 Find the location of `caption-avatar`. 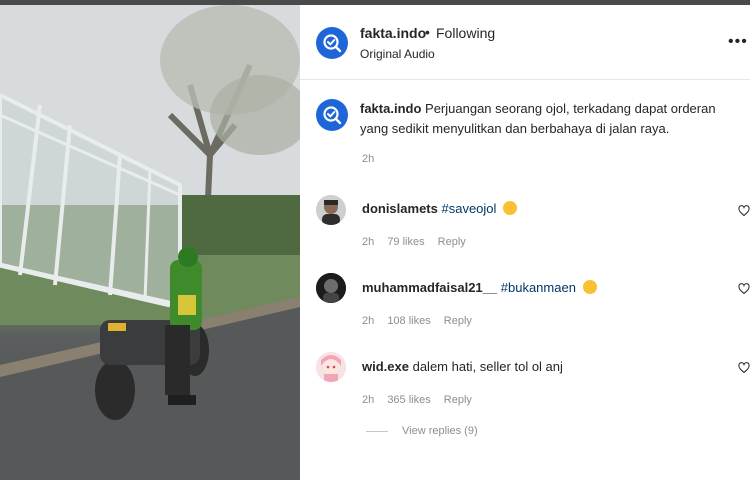

caption-avatar is located at coordinates (332, 115).